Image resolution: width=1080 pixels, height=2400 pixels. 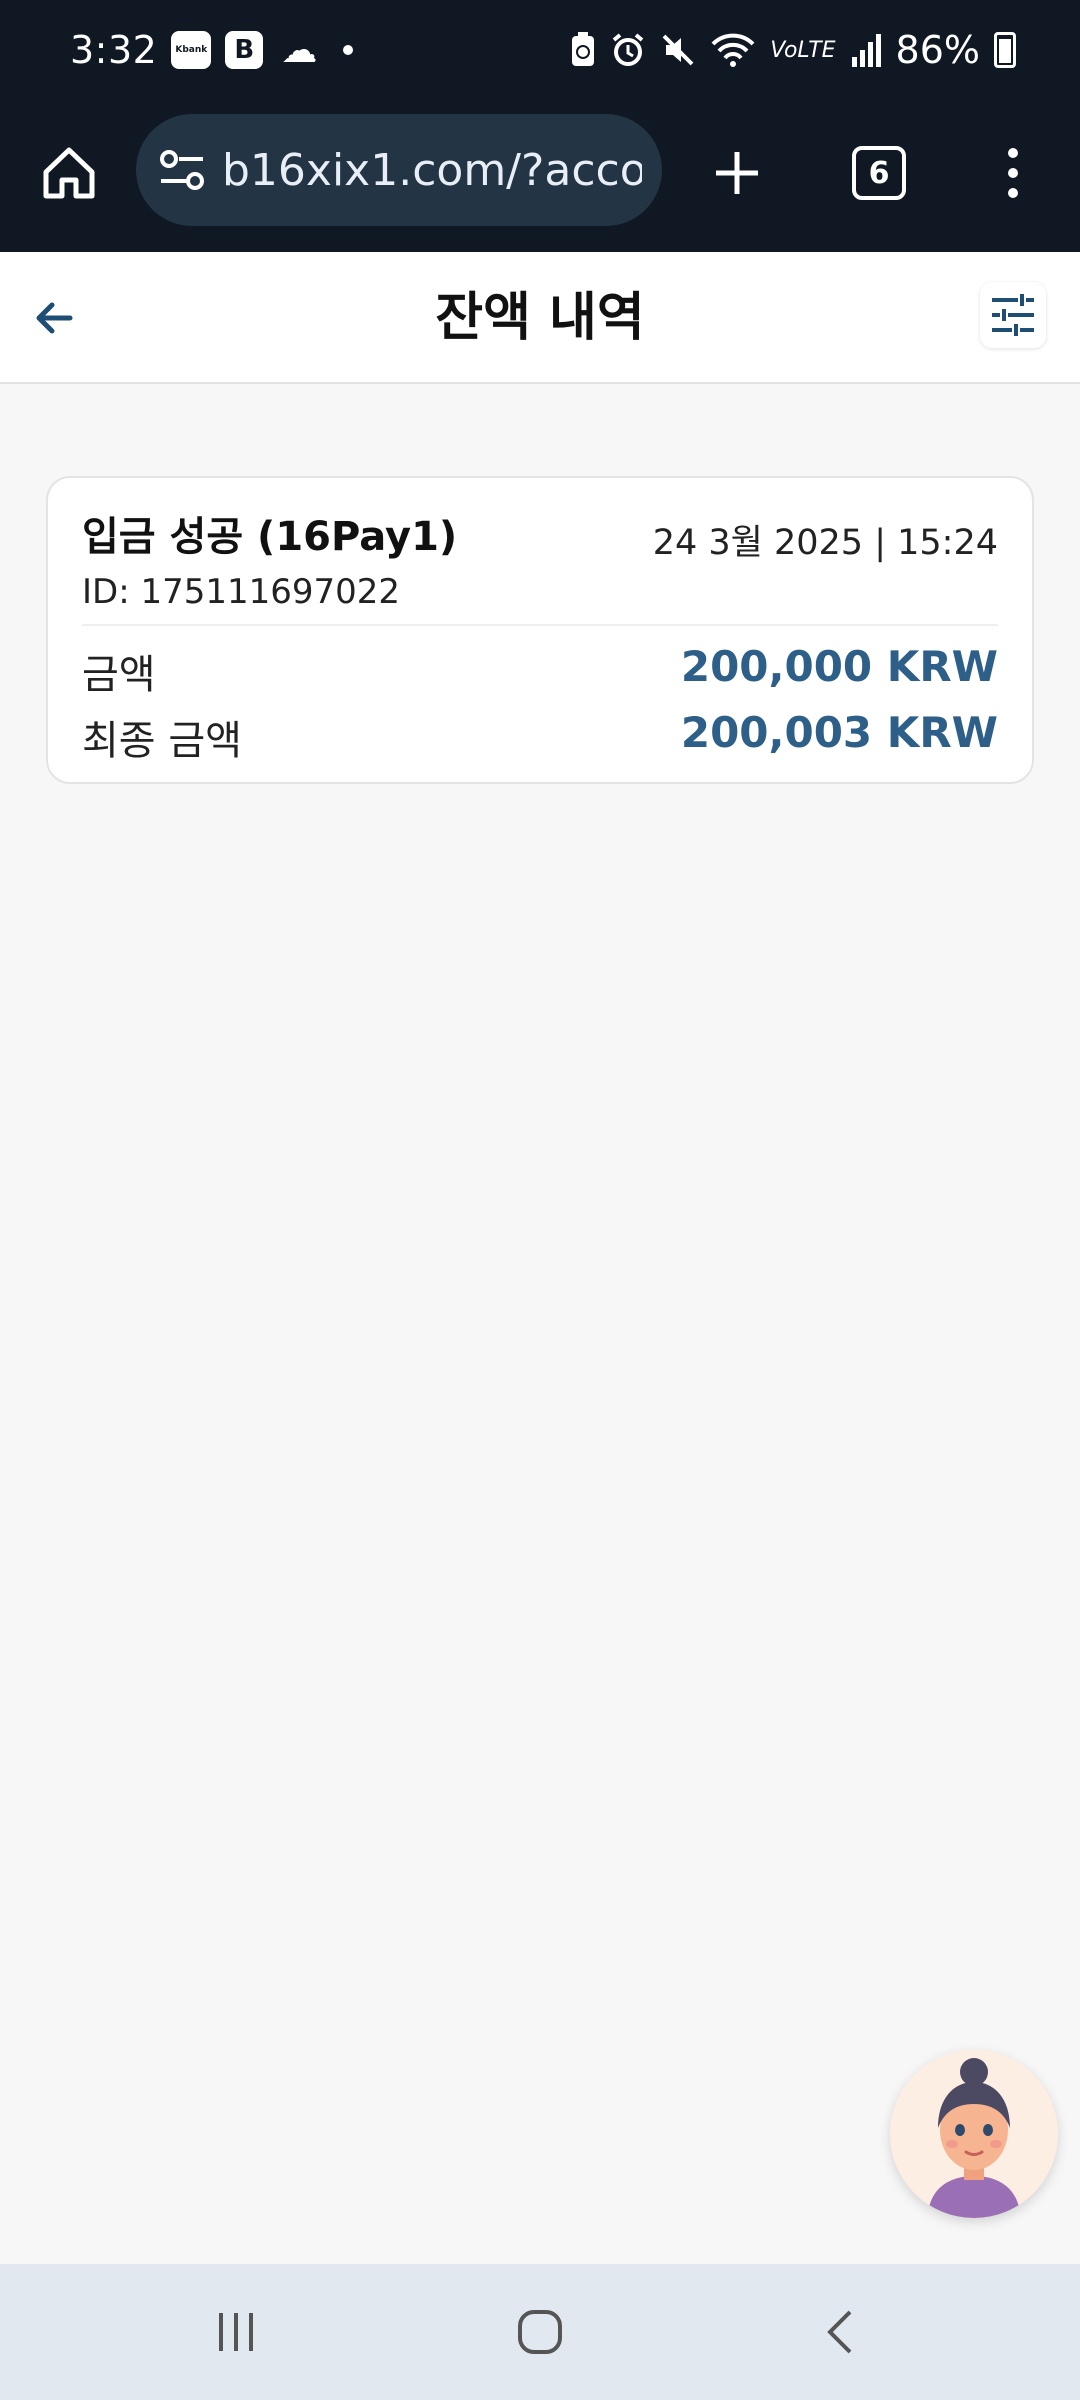 I want to click on home-nav-button, so click(x=540, y=2332).